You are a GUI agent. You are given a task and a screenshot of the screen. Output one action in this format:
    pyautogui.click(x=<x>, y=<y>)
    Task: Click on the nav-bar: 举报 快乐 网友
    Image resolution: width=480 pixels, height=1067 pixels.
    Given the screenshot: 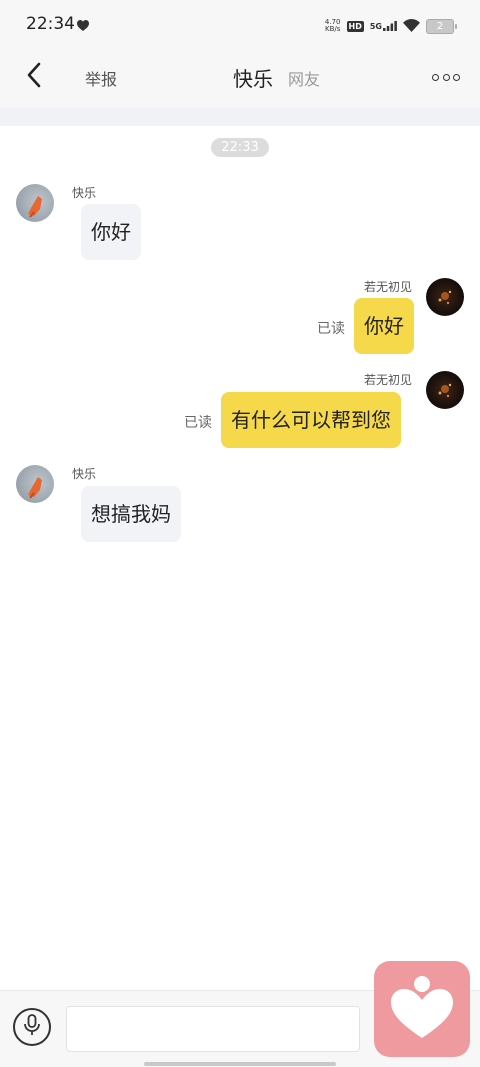 What is the action you would take?
    pyautogui.click(x=240, y=79)
    